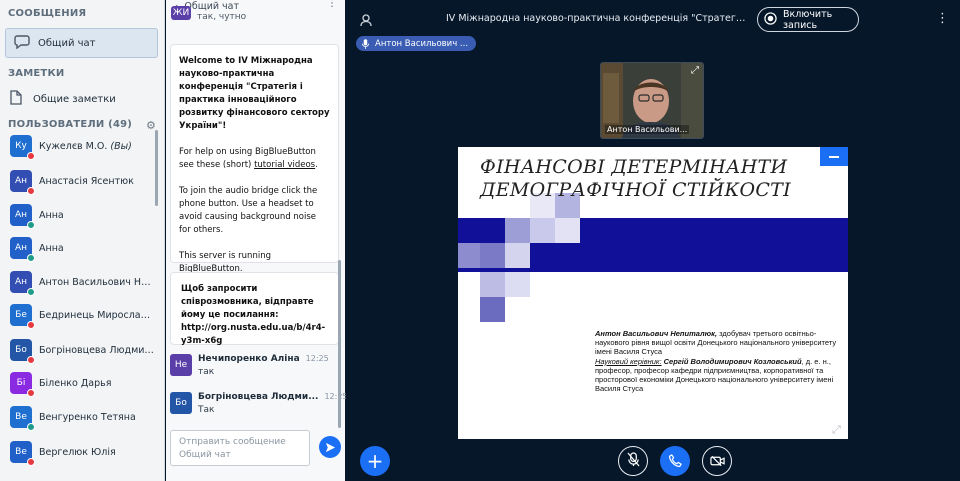  What do you see at coordinates (22, 43) in the screenshot?
I see `chat-bubble-icon` at bounding box center [22, 43].